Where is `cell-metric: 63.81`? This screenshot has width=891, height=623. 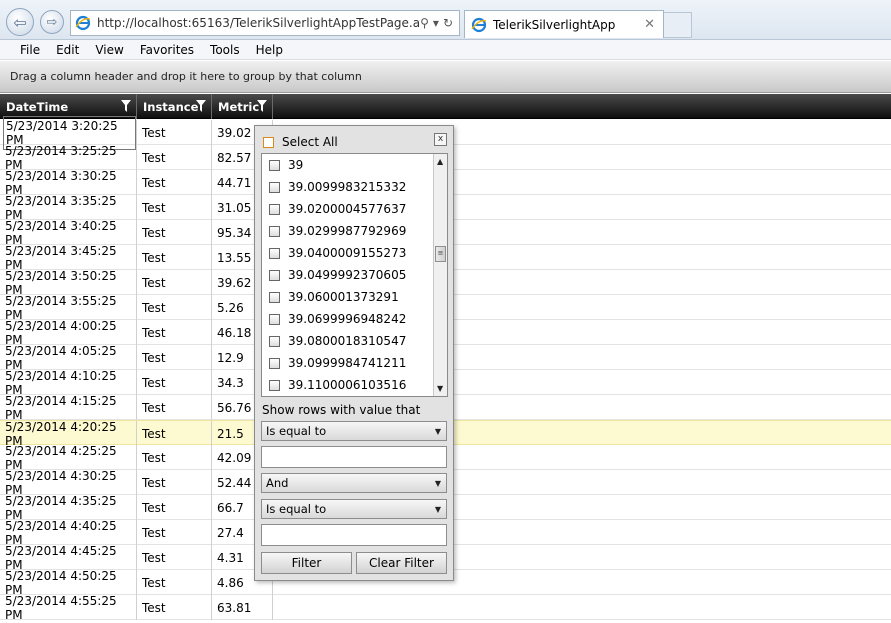
cell-metric: 63.81 is located at coordinates (242, 607).